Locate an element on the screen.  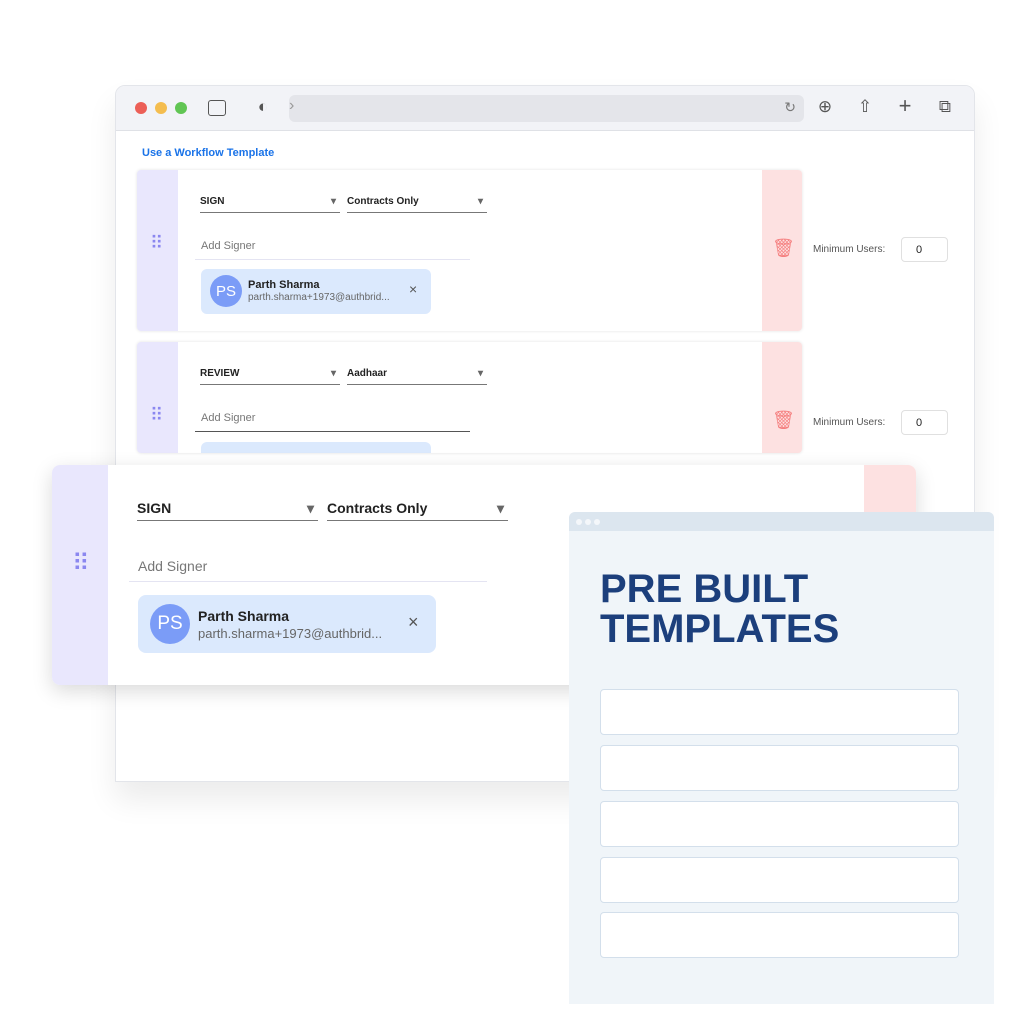
type-select: Aadhaar ▾ is located at coordinates (417, 376).